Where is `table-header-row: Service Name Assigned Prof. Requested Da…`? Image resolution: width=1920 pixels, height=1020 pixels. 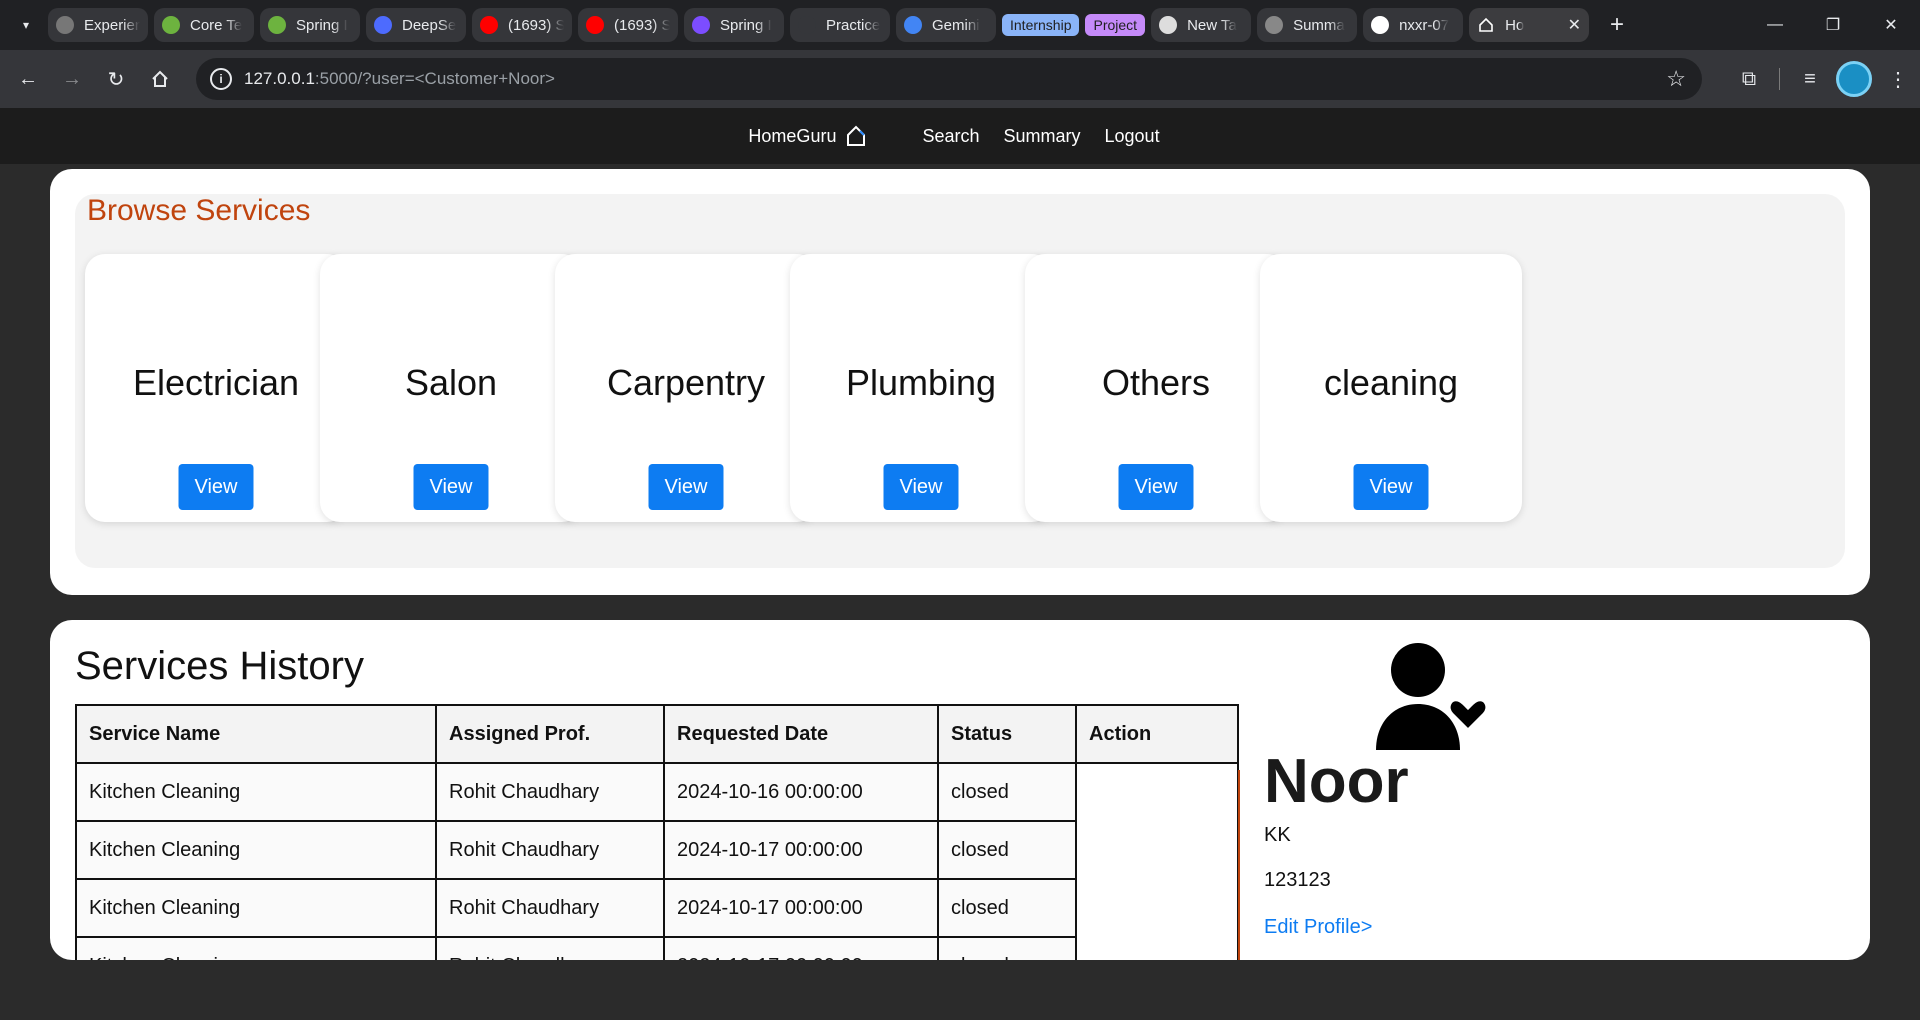
table-header-row: Service Name Assigned Prof. Requested Da… is located at coordinates (657, 734).